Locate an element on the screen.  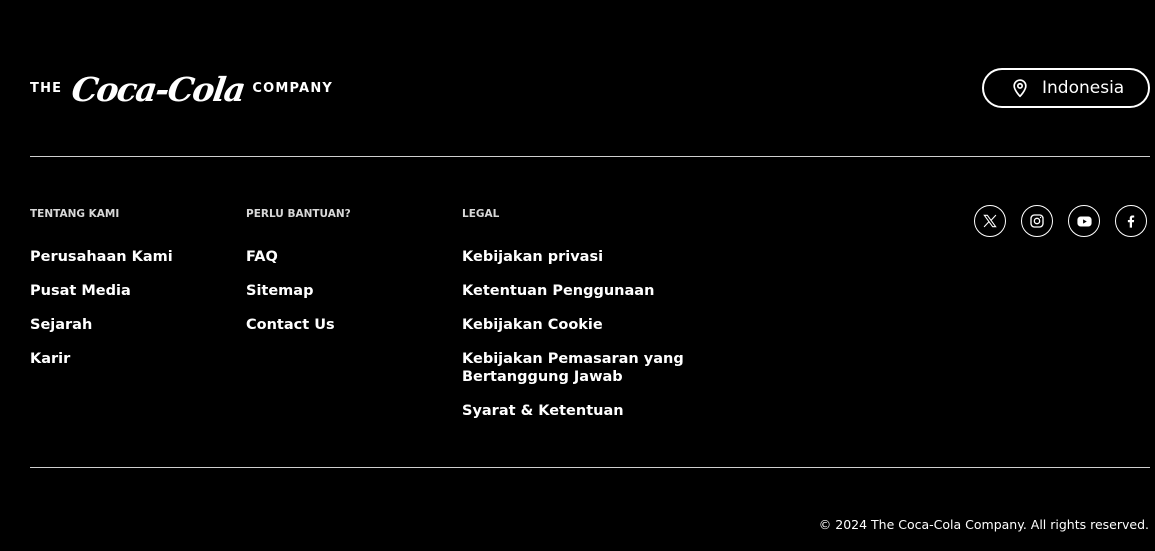
footer-link-sitemap: Sitemap is located at coordinates (298, 291).